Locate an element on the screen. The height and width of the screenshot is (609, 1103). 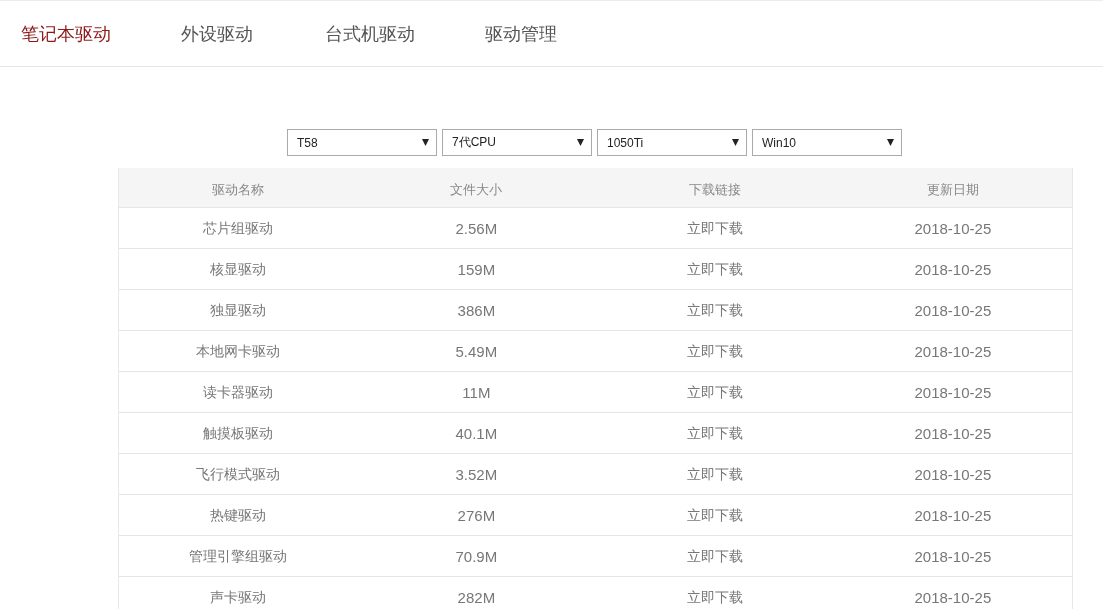
dropdown: 7代CPU is located at coordinates (517, 142).